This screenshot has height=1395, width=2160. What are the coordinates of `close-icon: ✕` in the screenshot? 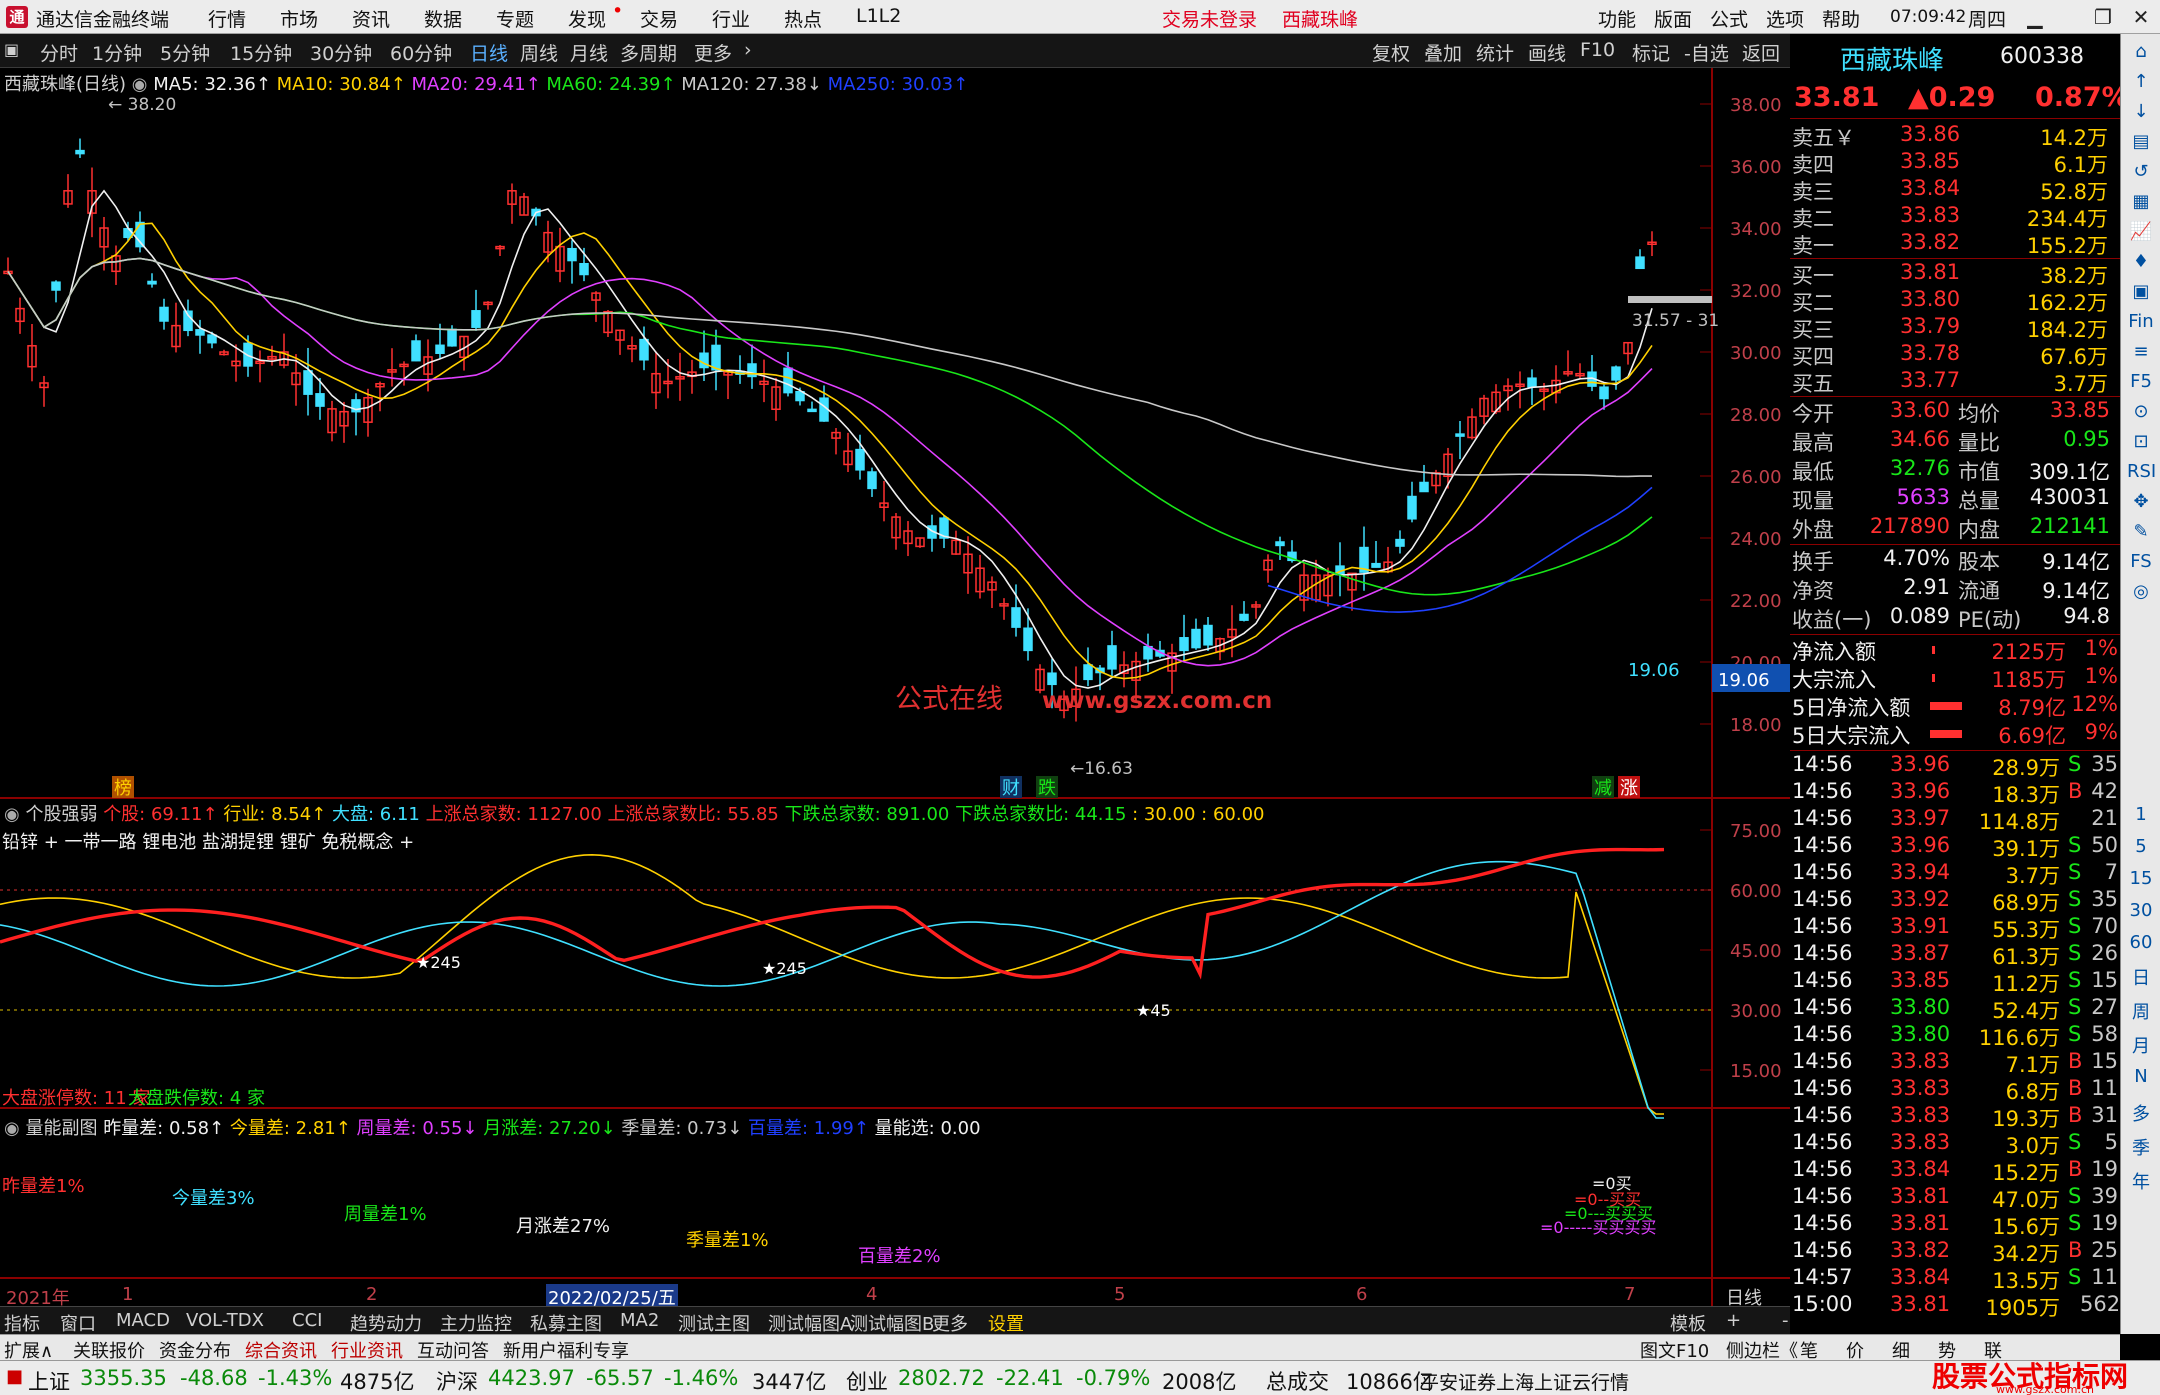 It's located at (2141, 17).